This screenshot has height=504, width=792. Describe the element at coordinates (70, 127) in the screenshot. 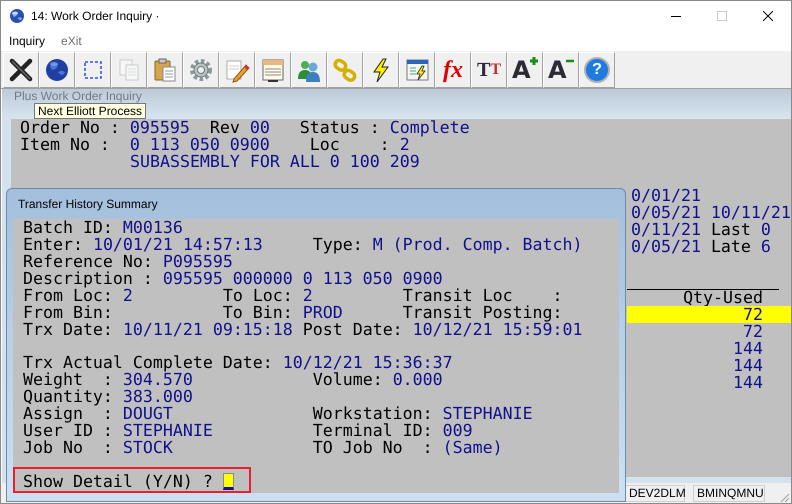

I see `field-label: Order No :` at that location.